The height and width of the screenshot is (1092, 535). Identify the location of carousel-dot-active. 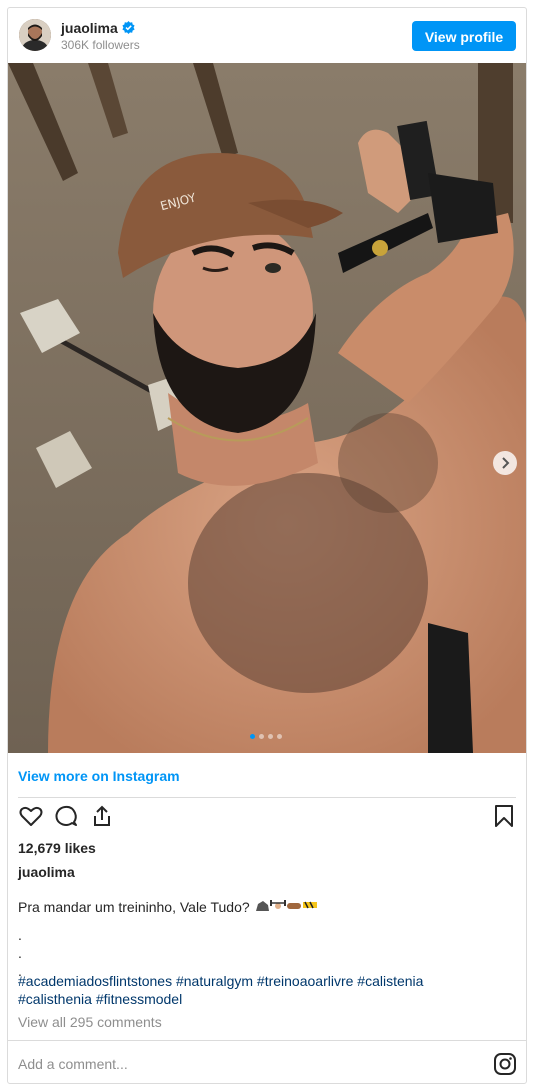
(252, 736).